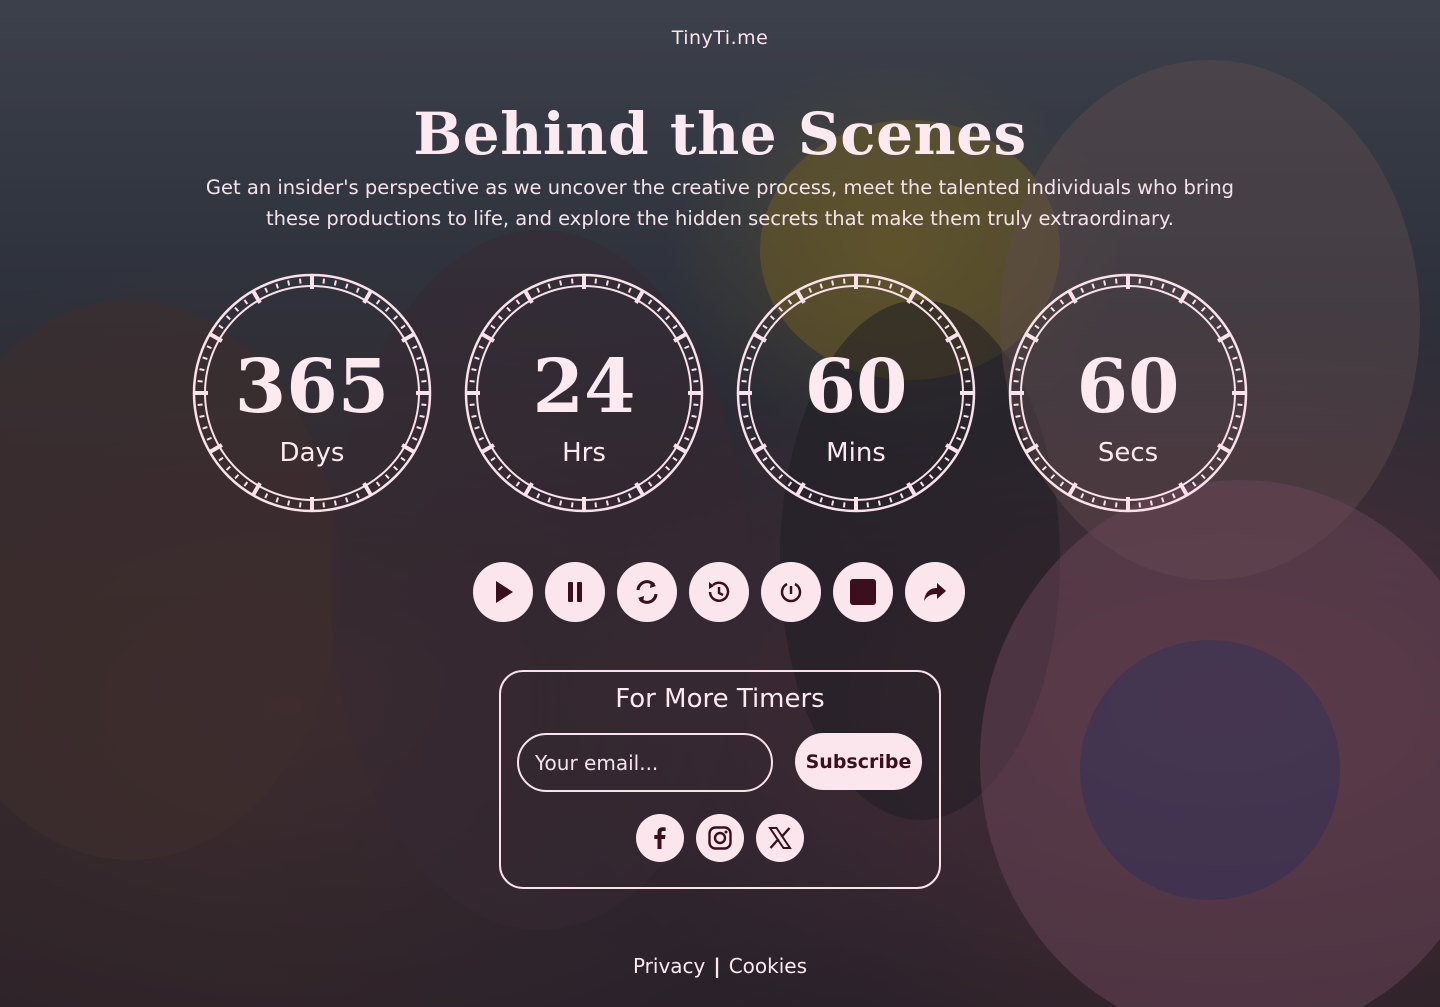 The width and height of the screenshot is (1440, 1007). Describe the element at coordinates (584, 453) in the screenshot. I see `timer-unit: Hrs` at that location.